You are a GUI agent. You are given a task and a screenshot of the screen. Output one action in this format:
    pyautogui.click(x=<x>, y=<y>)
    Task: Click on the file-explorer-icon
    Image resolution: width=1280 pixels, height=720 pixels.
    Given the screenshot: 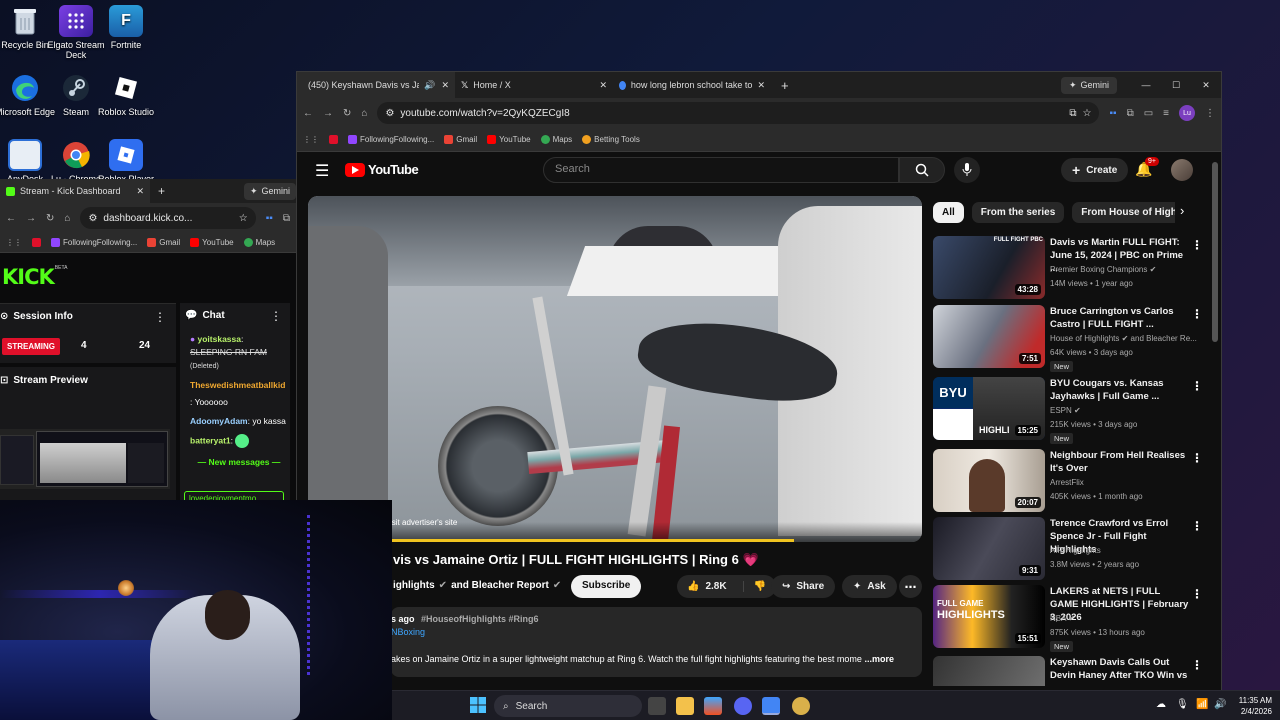 What is the action you would take?
    pyautogui.click(x=685, y=706)
    